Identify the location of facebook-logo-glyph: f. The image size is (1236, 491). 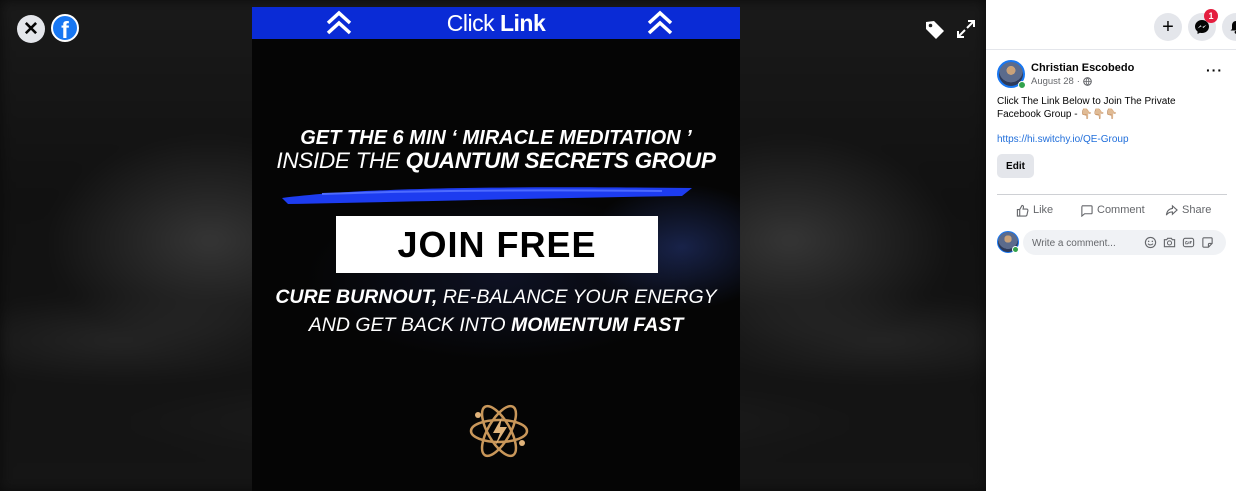
(65, 29).